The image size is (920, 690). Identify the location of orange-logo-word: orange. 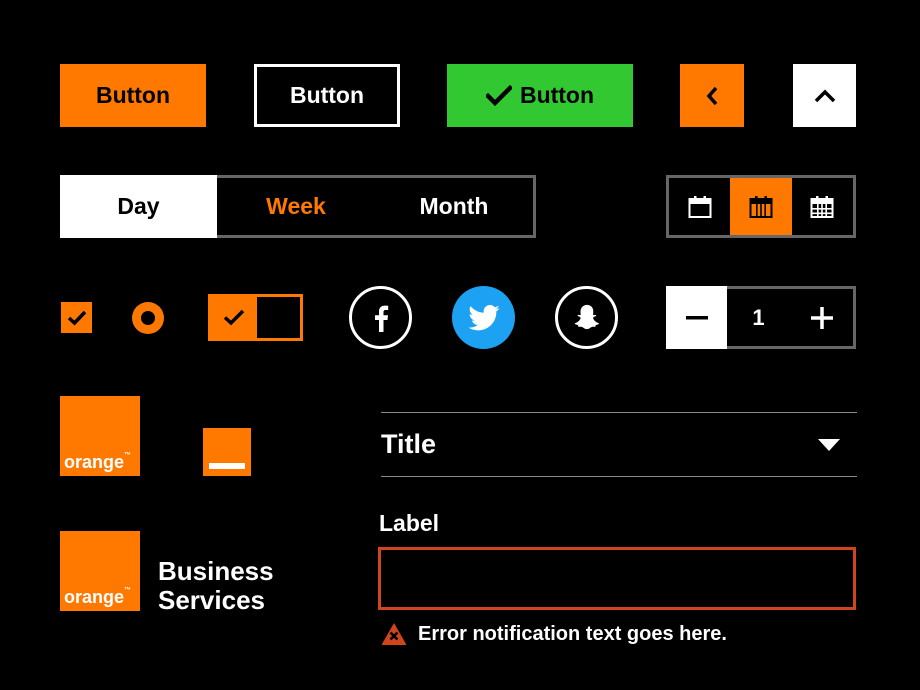
(94, 462).